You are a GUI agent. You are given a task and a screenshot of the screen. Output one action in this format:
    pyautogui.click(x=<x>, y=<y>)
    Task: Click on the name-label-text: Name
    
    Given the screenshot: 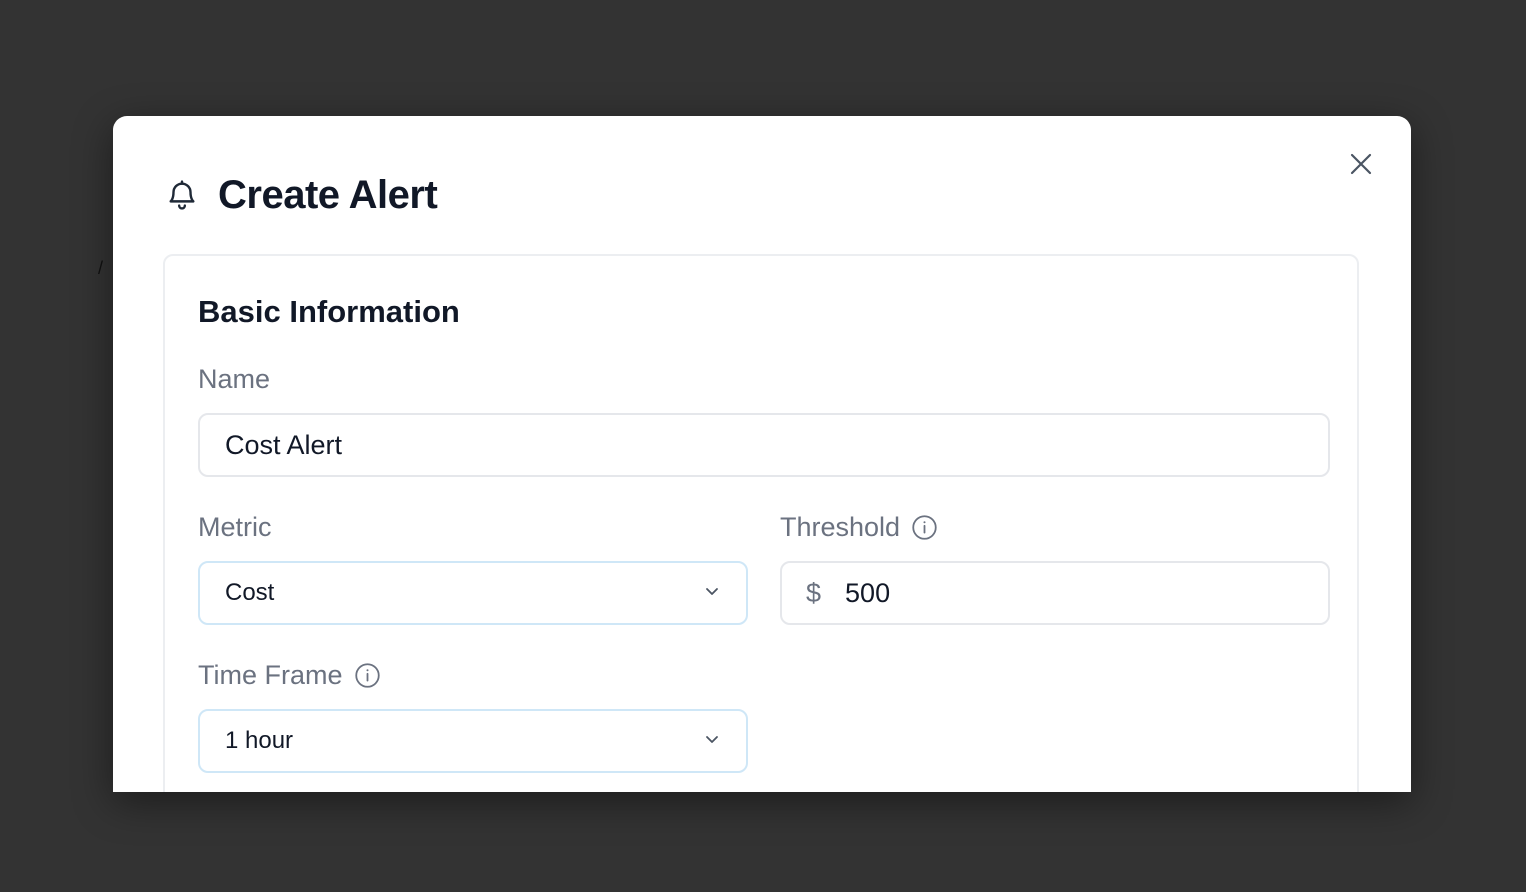 What is the action you would take?
    pyautogui.click(x=234, y=379)
    